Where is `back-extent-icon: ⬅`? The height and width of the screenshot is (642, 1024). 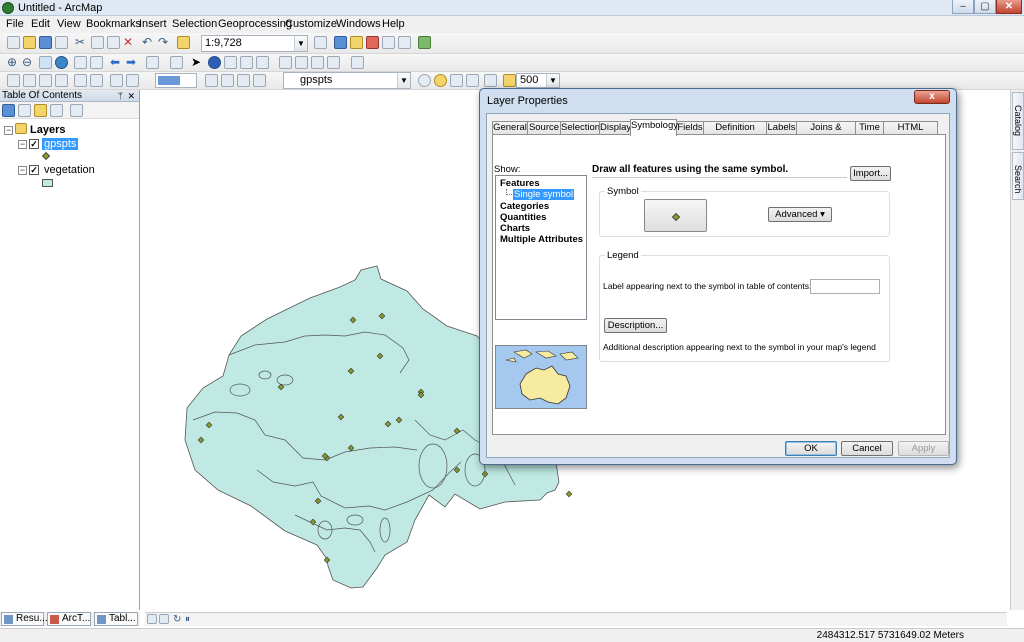 back-extent-icon: ⬅ is located at coordinates (115, 62).